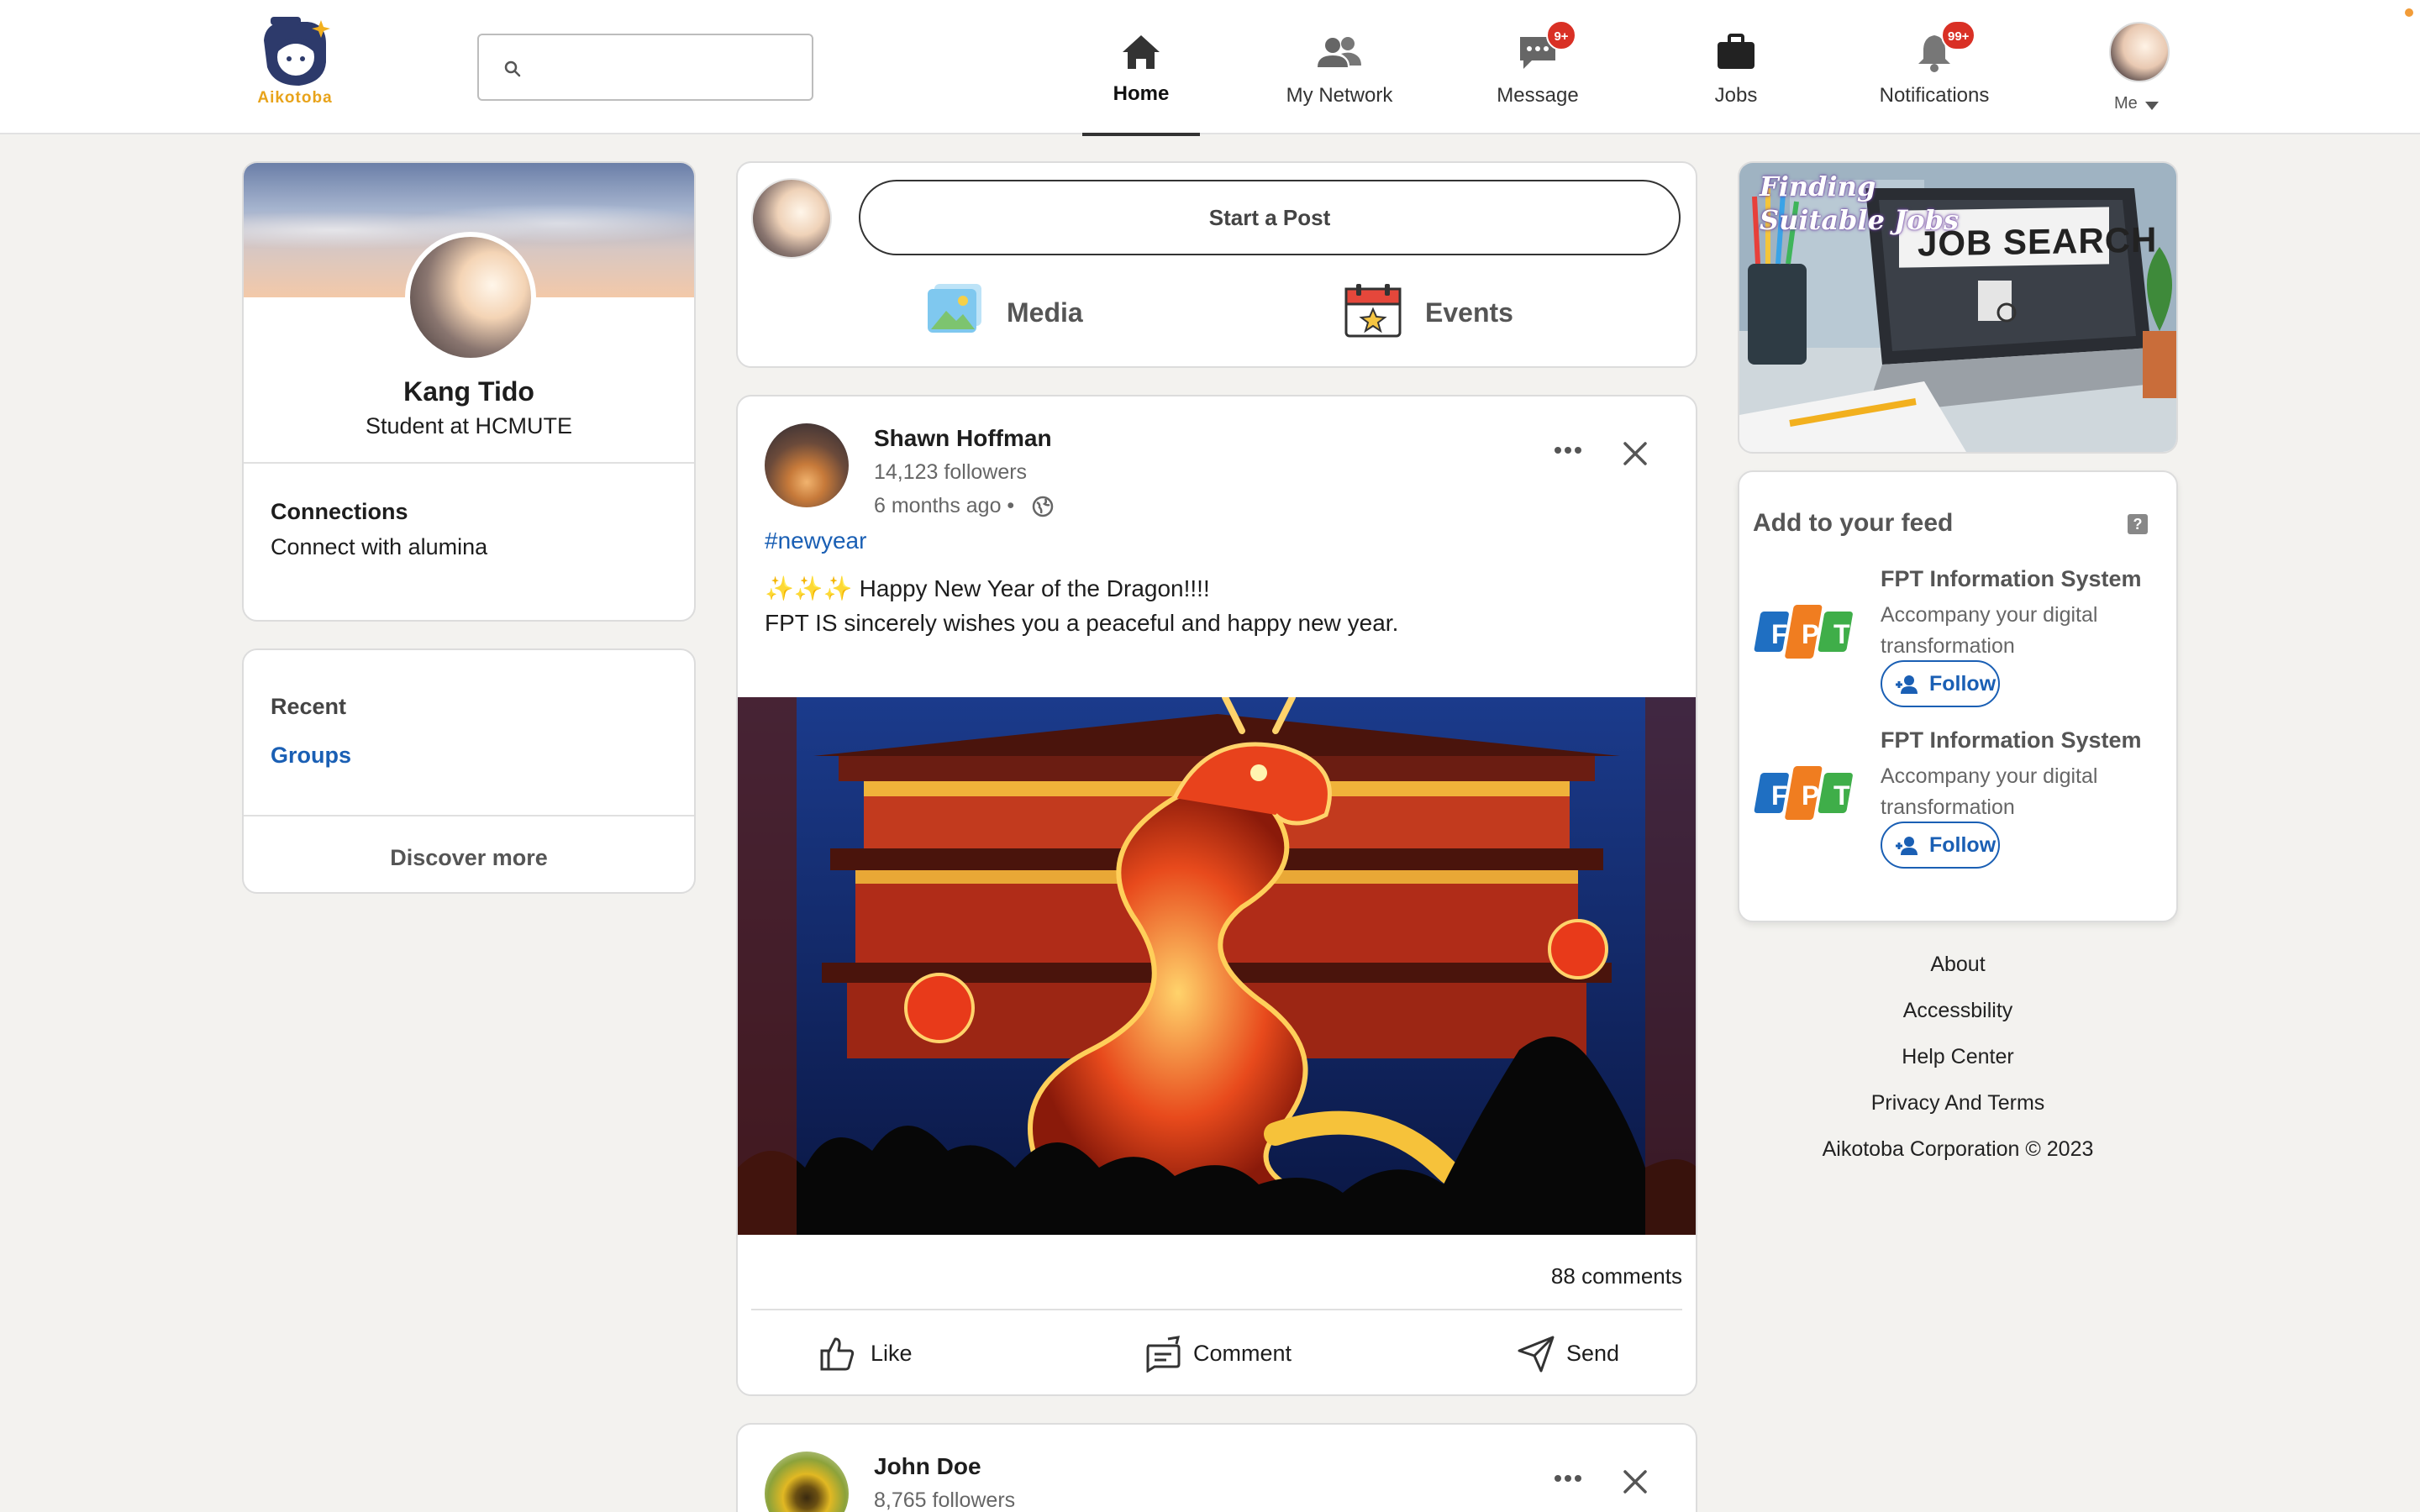  I want to click on logo-mascot-icon, so click(297, 51).